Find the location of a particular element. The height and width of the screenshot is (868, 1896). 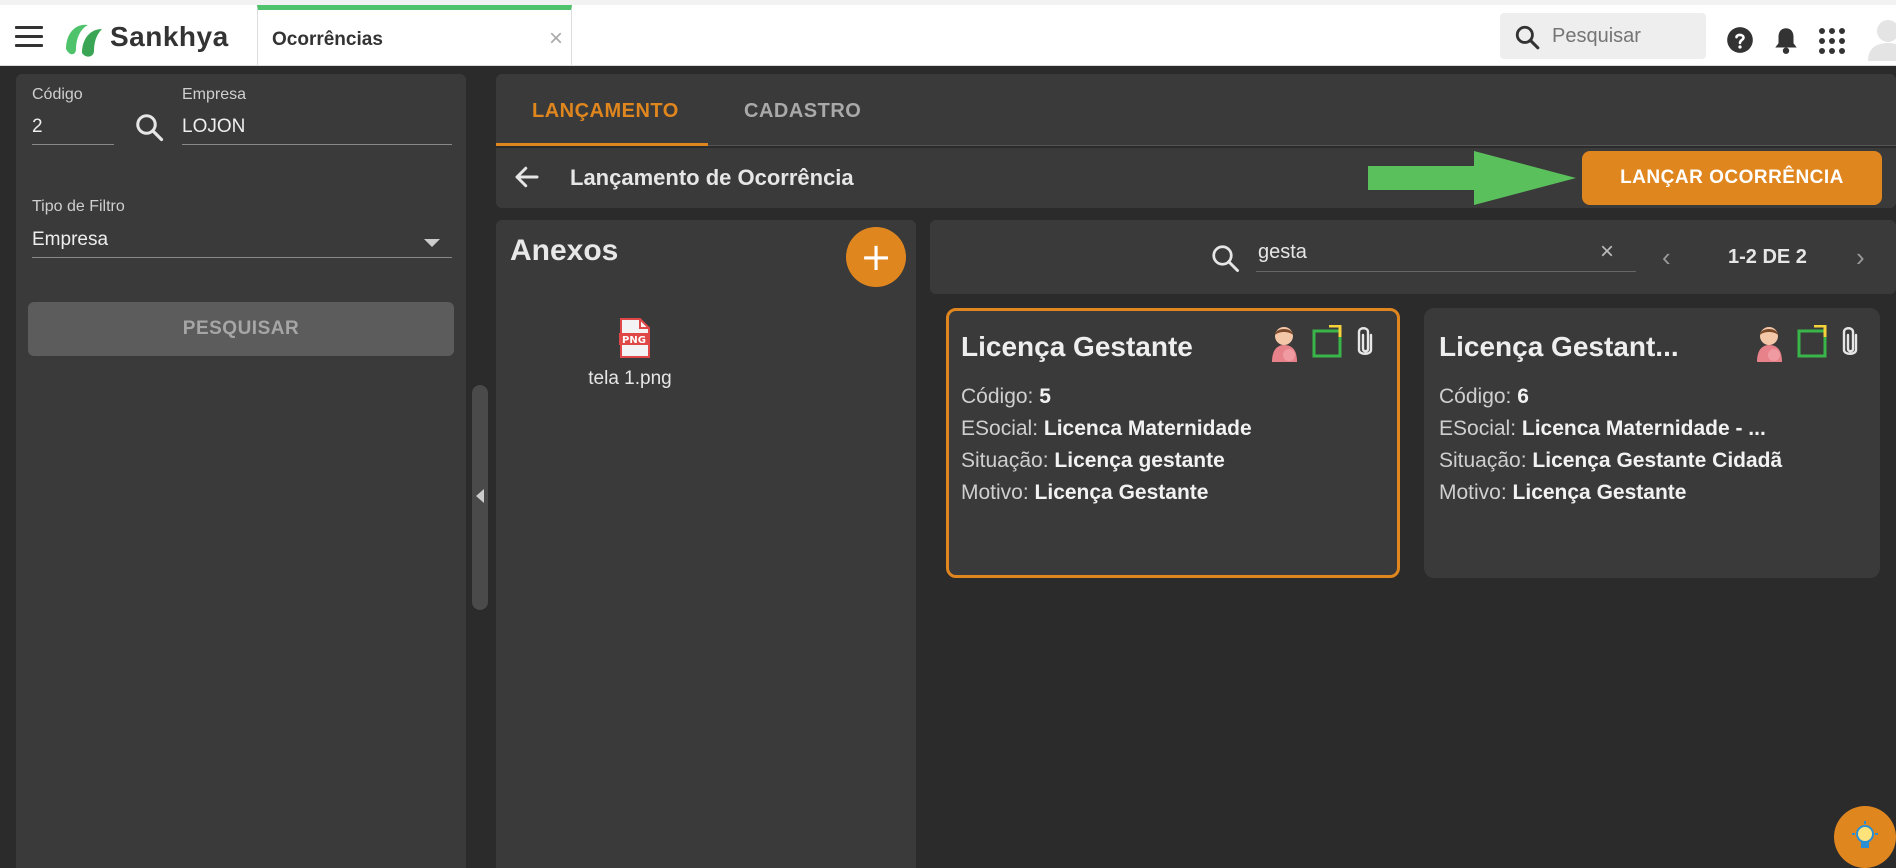

card-codigo-value: 5 is located at coordinates (1045, 396).